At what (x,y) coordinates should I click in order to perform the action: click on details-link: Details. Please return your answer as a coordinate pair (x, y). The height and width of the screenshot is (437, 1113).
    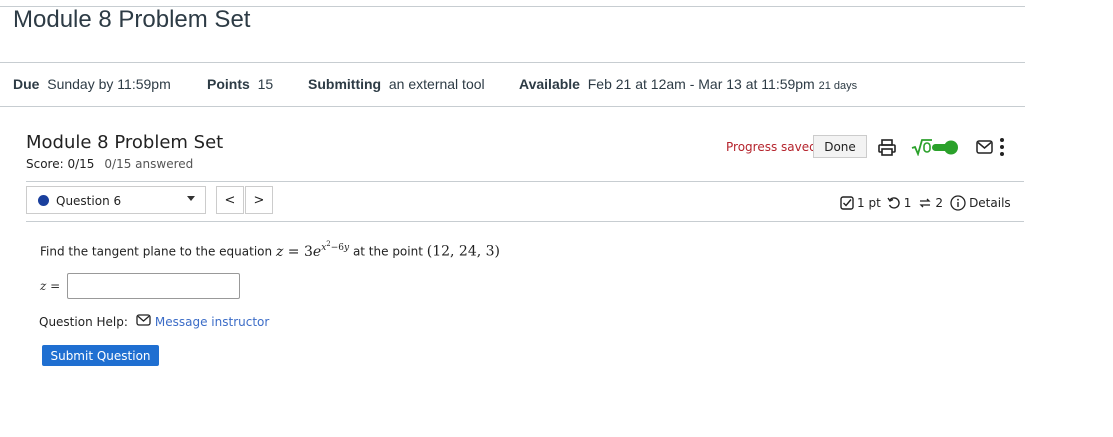
    Looking at the image, I should click on (990, 203).